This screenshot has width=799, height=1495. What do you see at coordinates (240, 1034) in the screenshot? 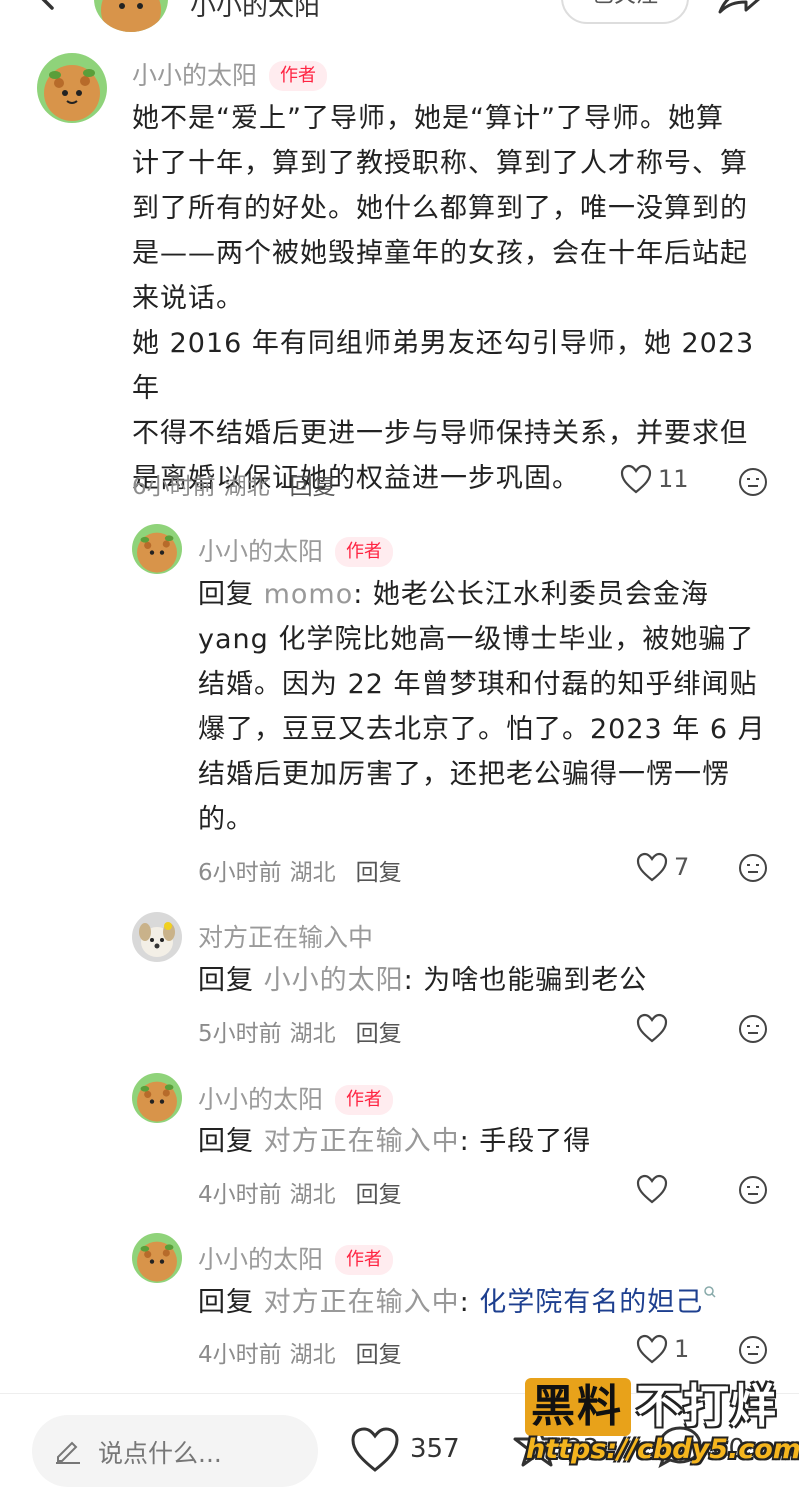
I see `comment-time: 5小时前` at bounding box center [240, 1034].